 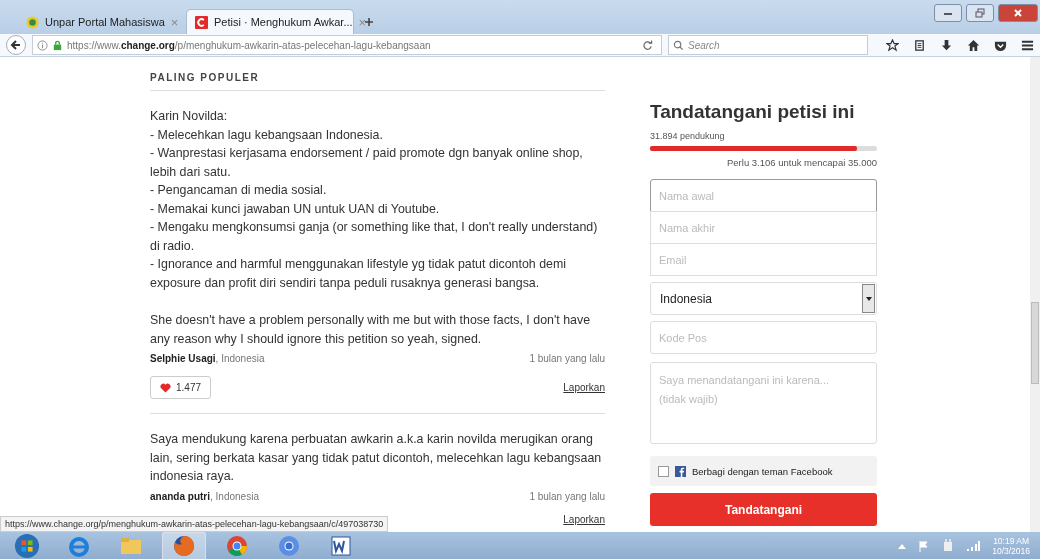 I want to click on ring-logo-icon, so click(x=289, y=545).